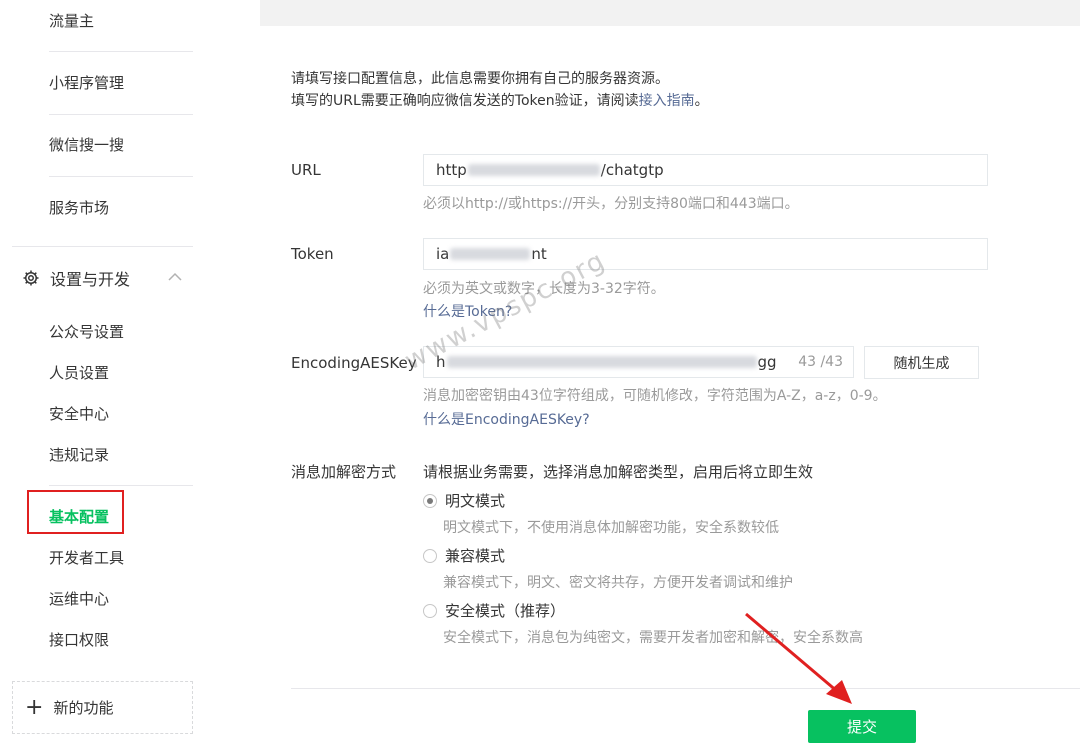 The width and height of the screenshot is (1080, 746). I want to click on new-feature-label: 新的功能, so click(83, 708).